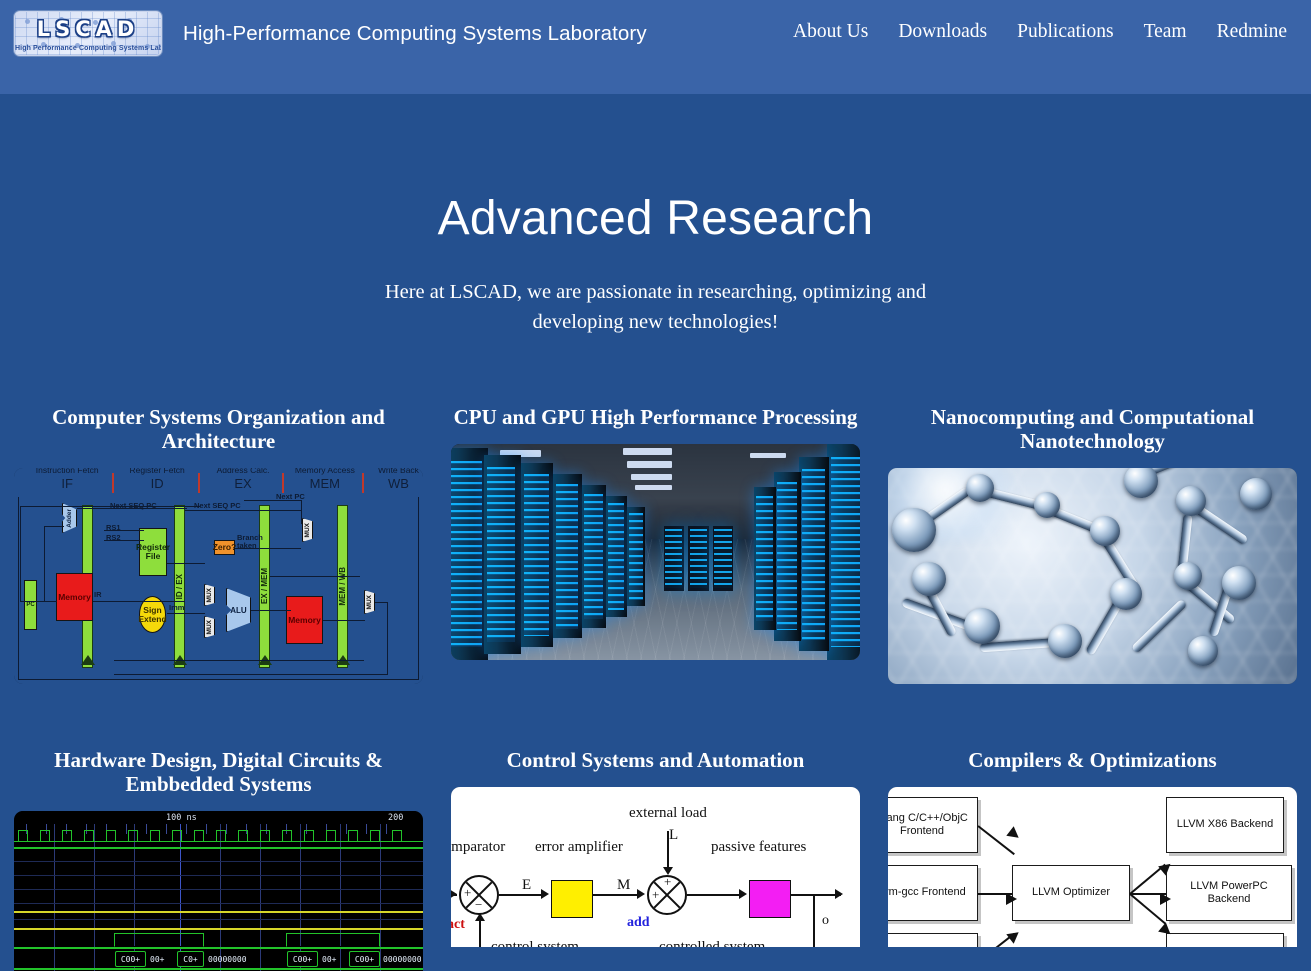  Describe the element at coordinates (825, 920) in the screenshot. I see `signal-o: o` at that location.